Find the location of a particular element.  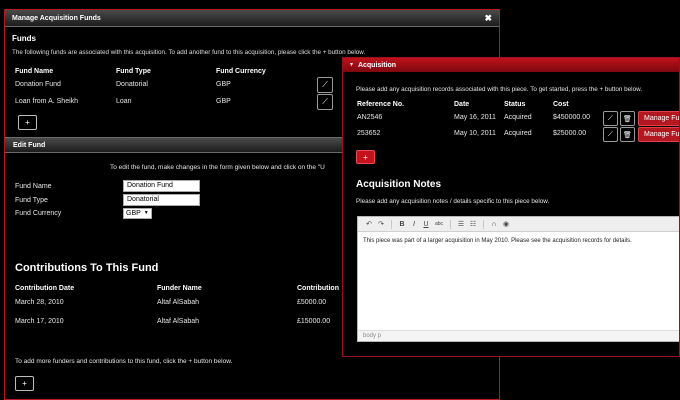

fund-currency-label: Fund Currency is located at coordinates (38, 213).